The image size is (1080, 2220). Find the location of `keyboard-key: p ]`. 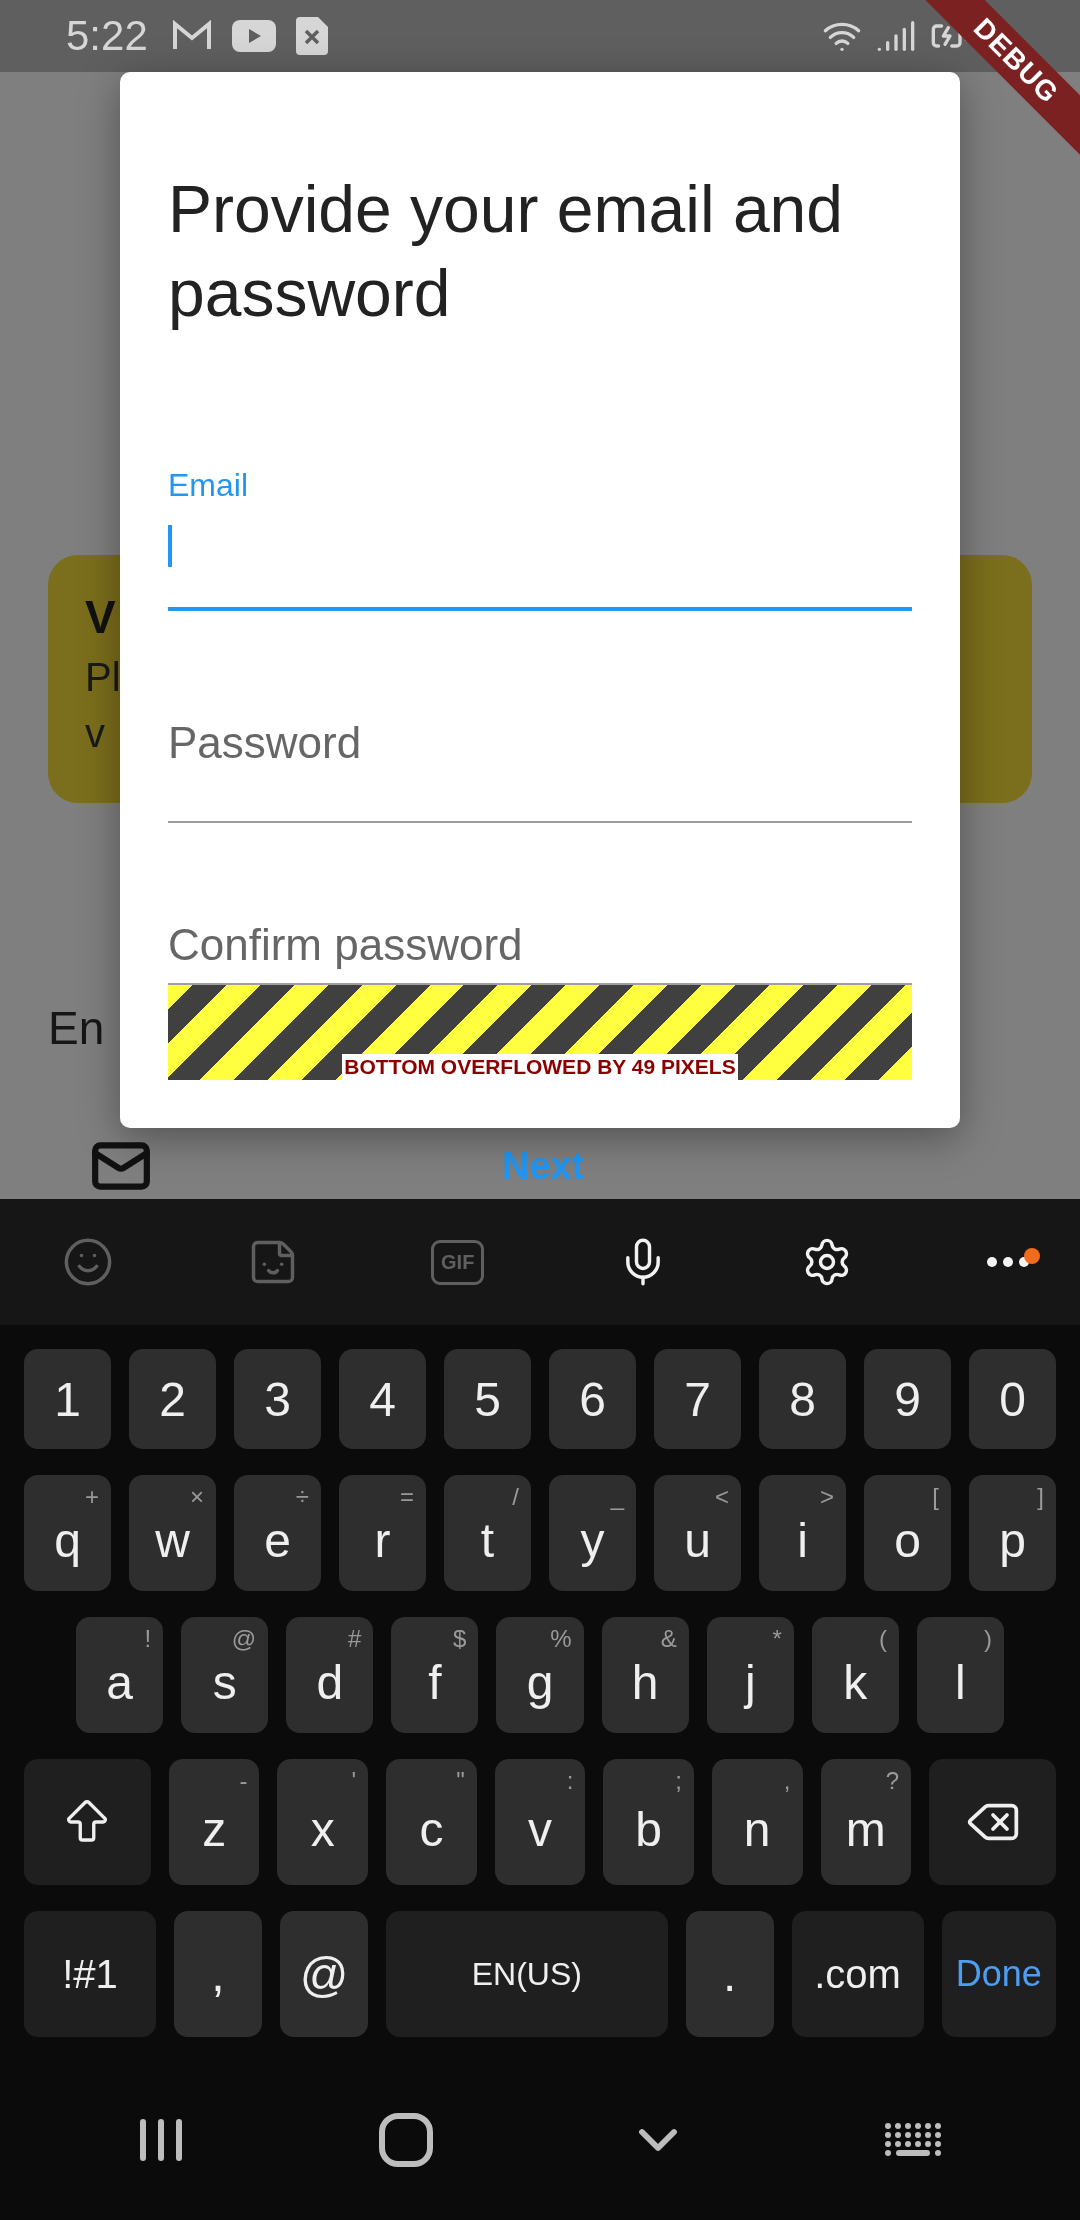

keyboard-key: p ] is located at coordinates (1012, 1533).